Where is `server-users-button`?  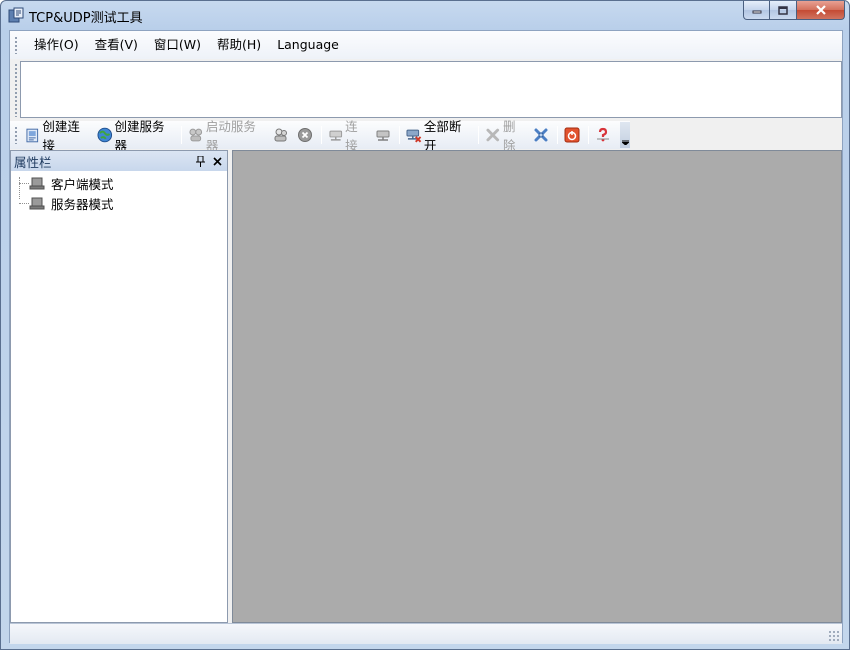 server-users-button is located at coordinates (282, 135).